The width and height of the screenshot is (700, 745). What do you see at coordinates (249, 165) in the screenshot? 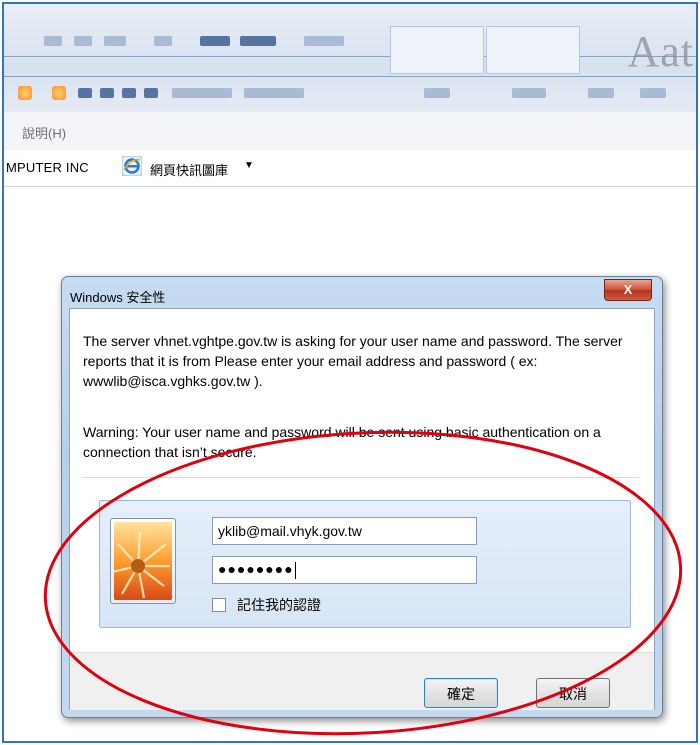
I see `chevron-down-icon: ▼` at bounding box center [249, 165].